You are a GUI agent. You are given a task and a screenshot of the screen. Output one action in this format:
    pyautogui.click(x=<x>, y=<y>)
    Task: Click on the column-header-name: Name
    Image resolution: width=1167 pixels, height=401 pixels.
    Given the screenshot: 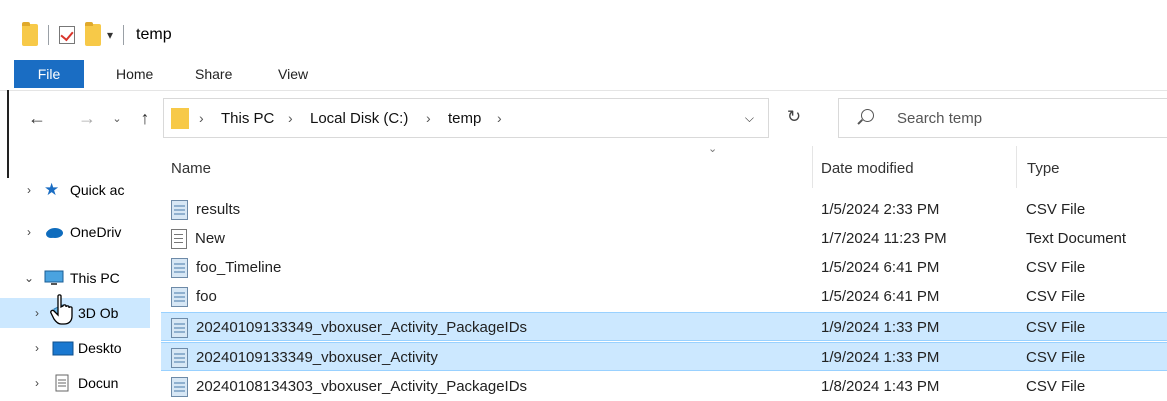 What is the action you would take?
    pyautogui.click(x=191, y=168)
    